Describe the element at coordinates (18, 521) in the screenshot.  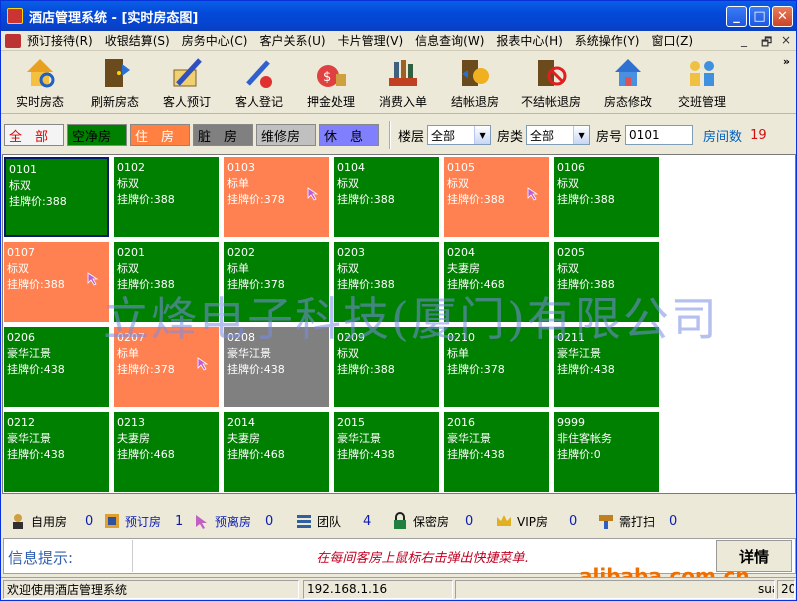
I see `self-use-icon` at that location.